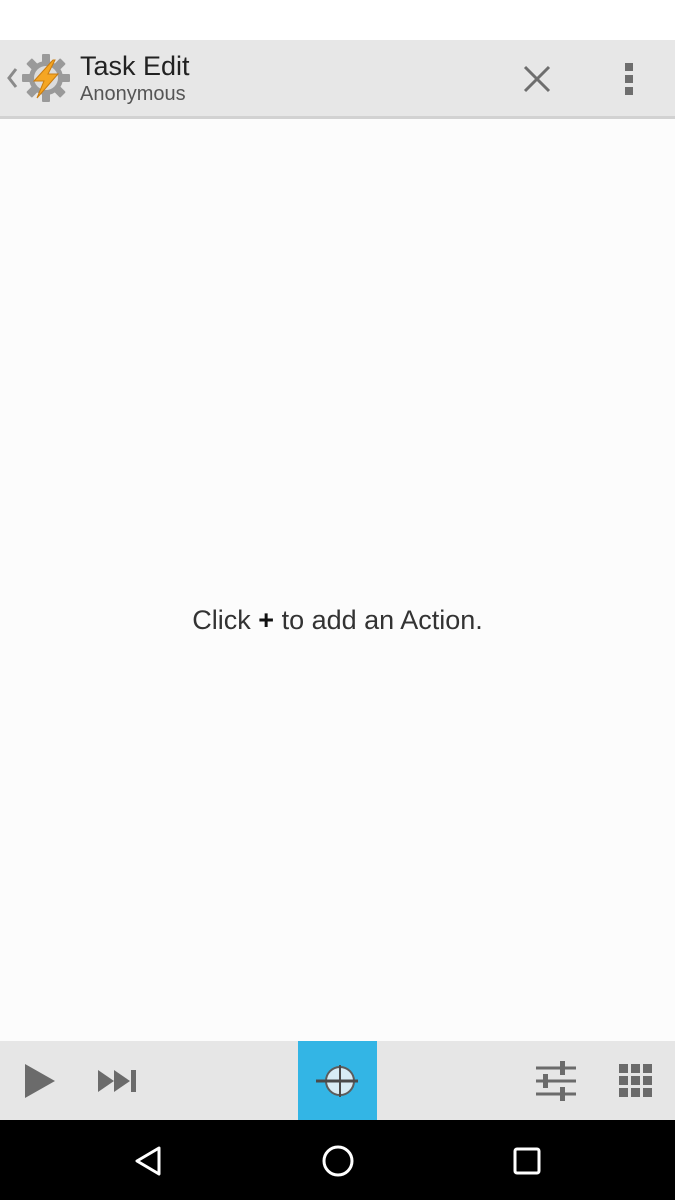 The image size is (675, 1200). Describe the element at coordinates (221, 620) in the screenshot. I see `hint-prefix: Click` at that location.